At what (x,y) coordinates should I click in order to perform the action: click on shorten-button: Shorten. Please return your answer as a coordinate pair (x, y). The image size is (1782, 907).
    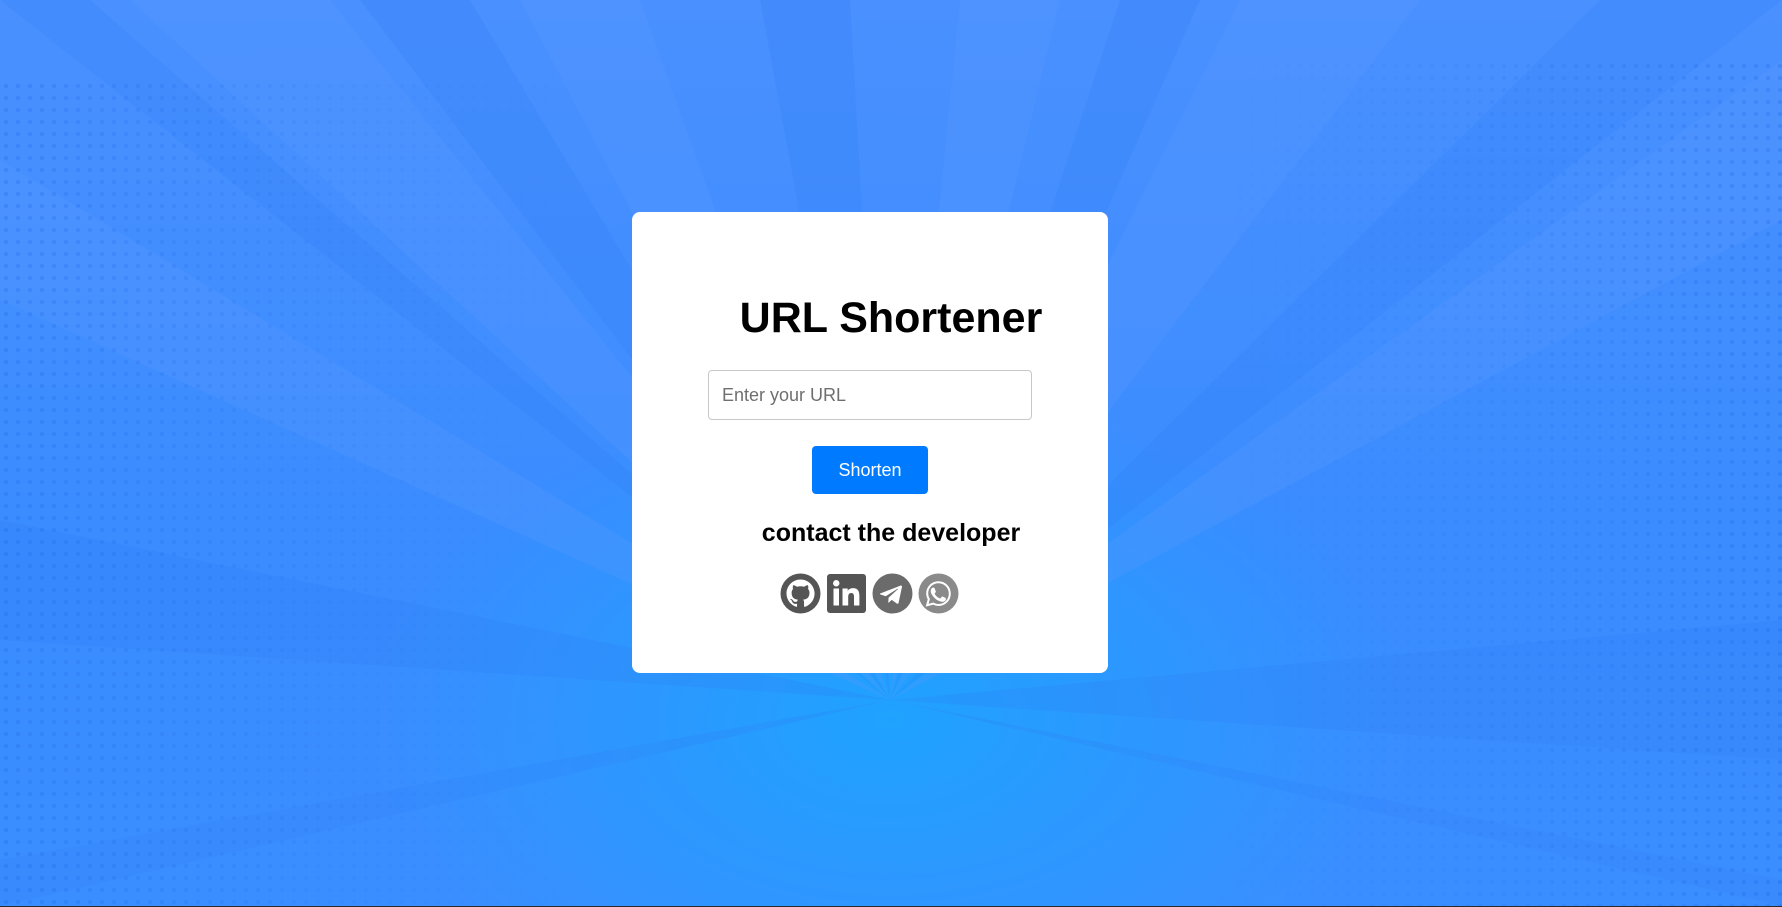
    Looking at the image, I should click on (870, 470).